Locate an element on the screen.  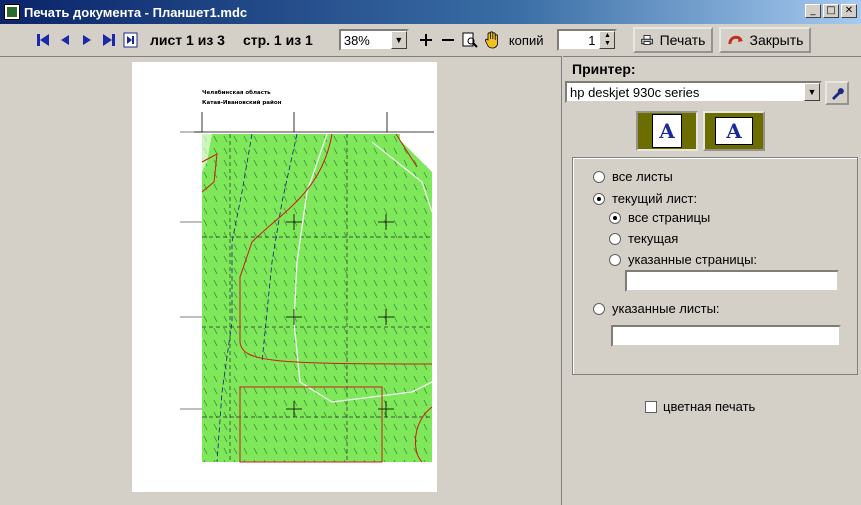
zoom-select: 38% ▼ is located at coordinates (373, 40).